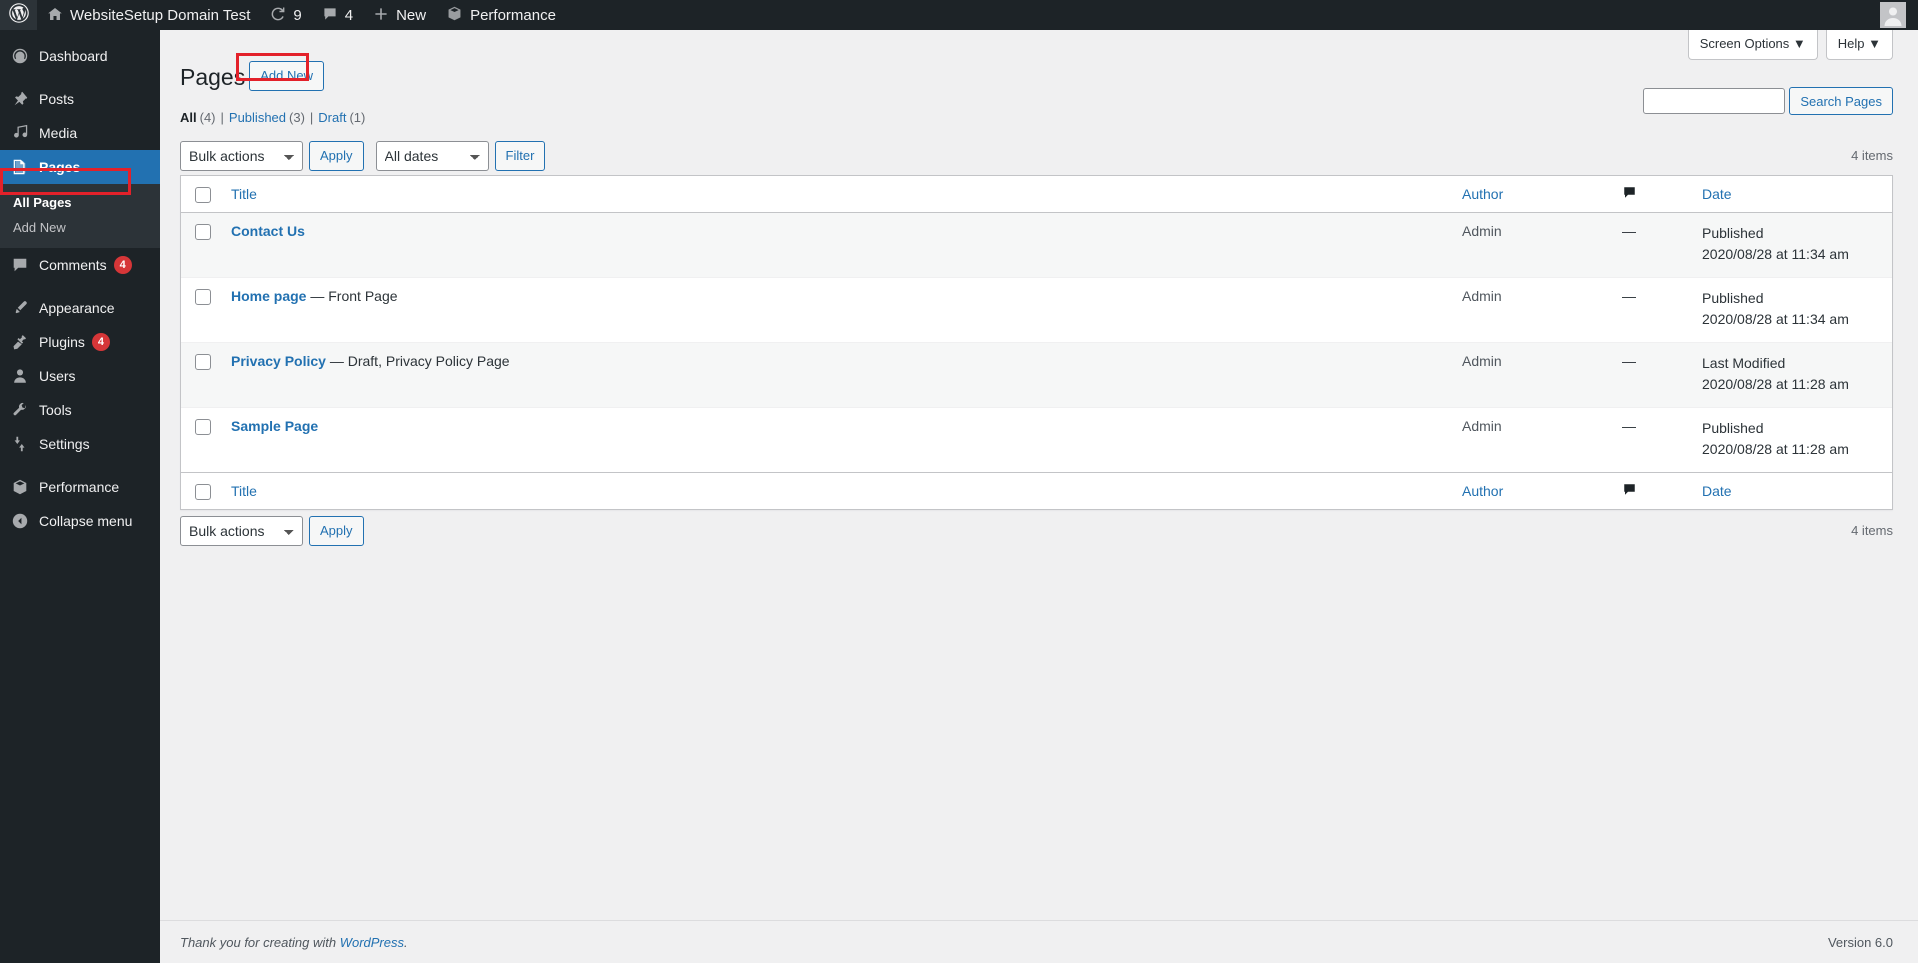 The width and height of the screenshot is (1918, 963). I want to click on admin-bar-site-label: WebsiteSetup Domain Test, so click(160, 15).